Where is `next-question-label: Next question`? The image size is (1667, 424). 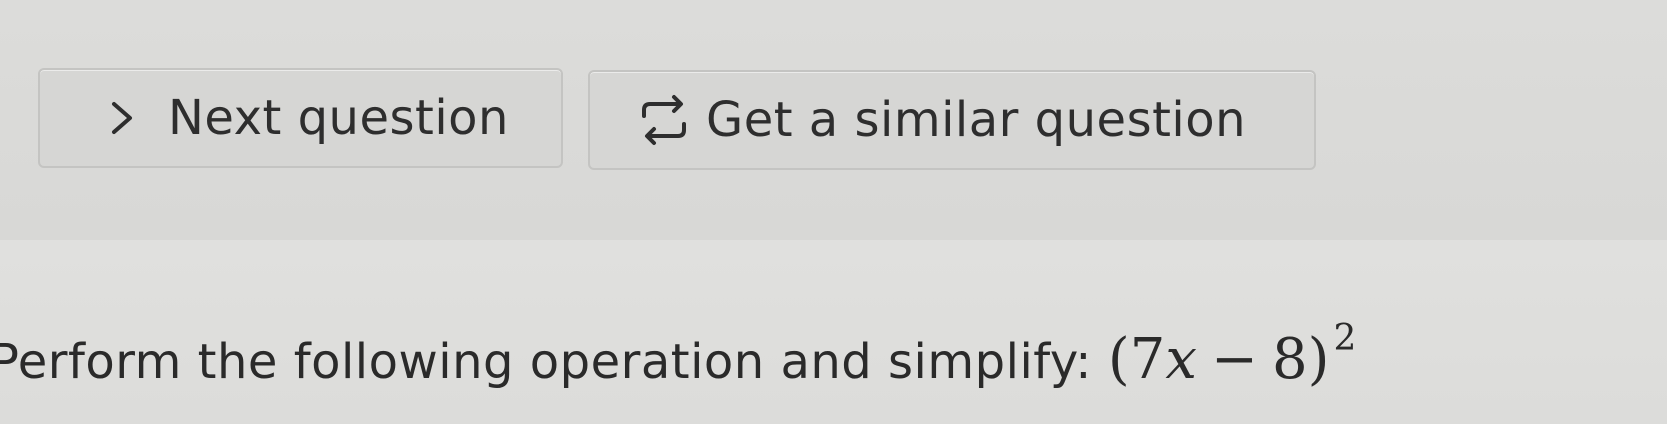
next-question-label: Next question is located at coordinates (338, 118).